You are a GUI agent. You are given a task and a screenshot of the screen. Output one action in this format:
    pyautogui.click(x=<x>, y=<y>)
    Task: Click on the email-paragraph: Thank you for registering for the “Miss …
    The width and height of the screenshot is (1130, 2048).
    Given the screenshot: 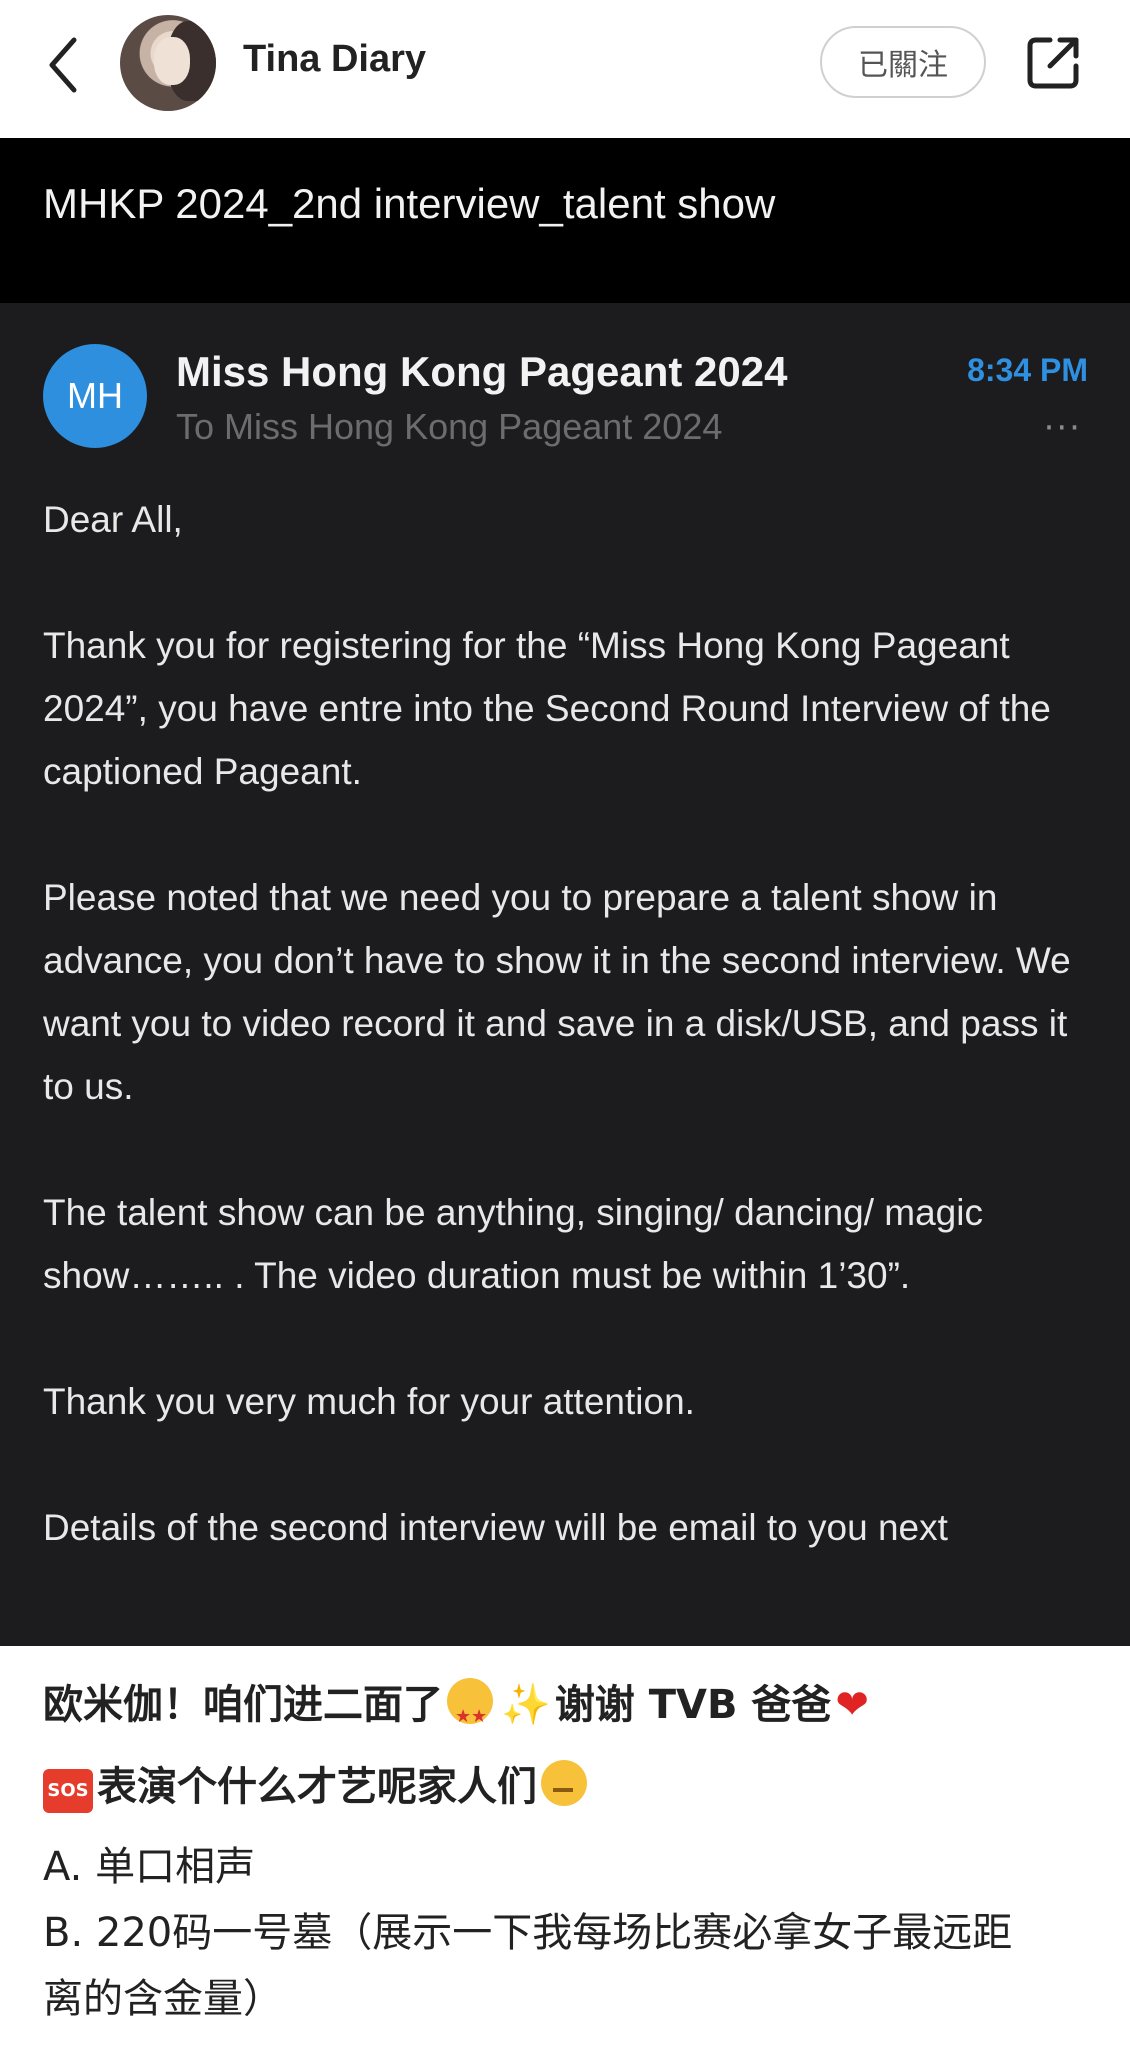 What is the action you would take?
    pyautogui.click(x=547, y=708)
    